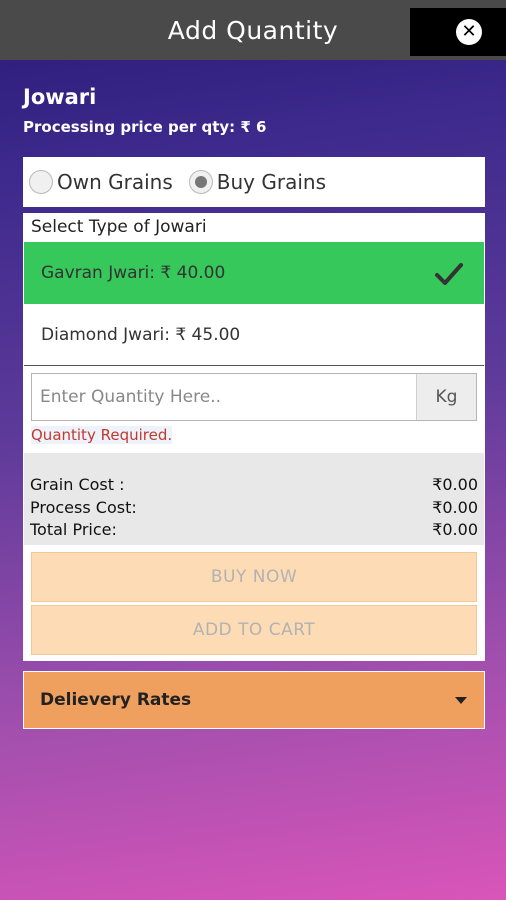 This screenshot has width=506, height=900. What do you see at coordinates (115, 182) in the screenshot?
I see `radio-own-grains-label: Own Grains` at bounding box center [115, 182].